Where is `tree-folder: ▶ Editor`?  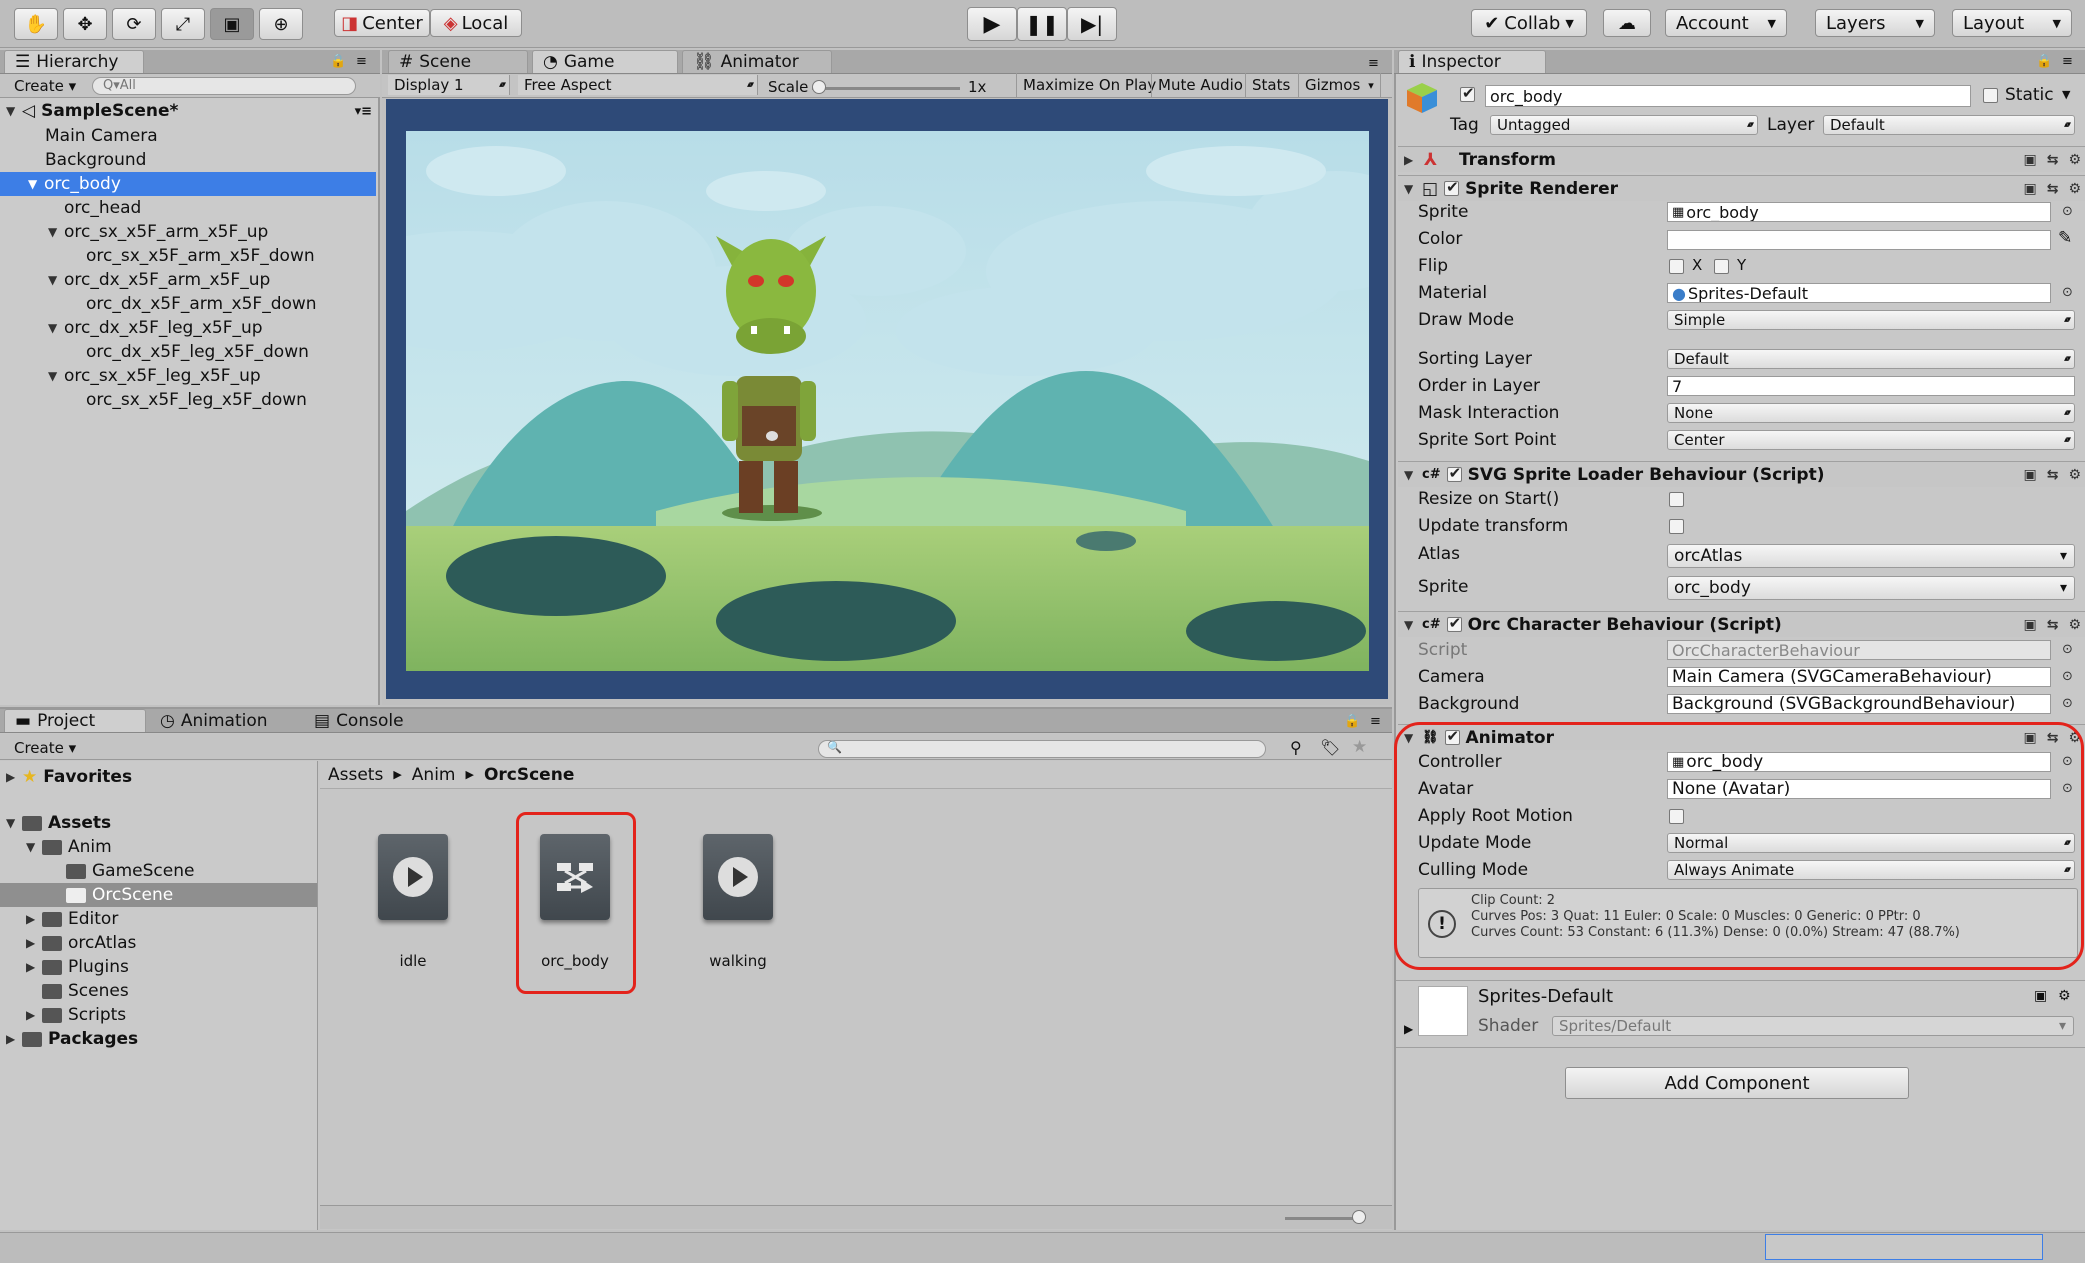
tree-folder: ▶ Editor is located at coordinates (72, 919).